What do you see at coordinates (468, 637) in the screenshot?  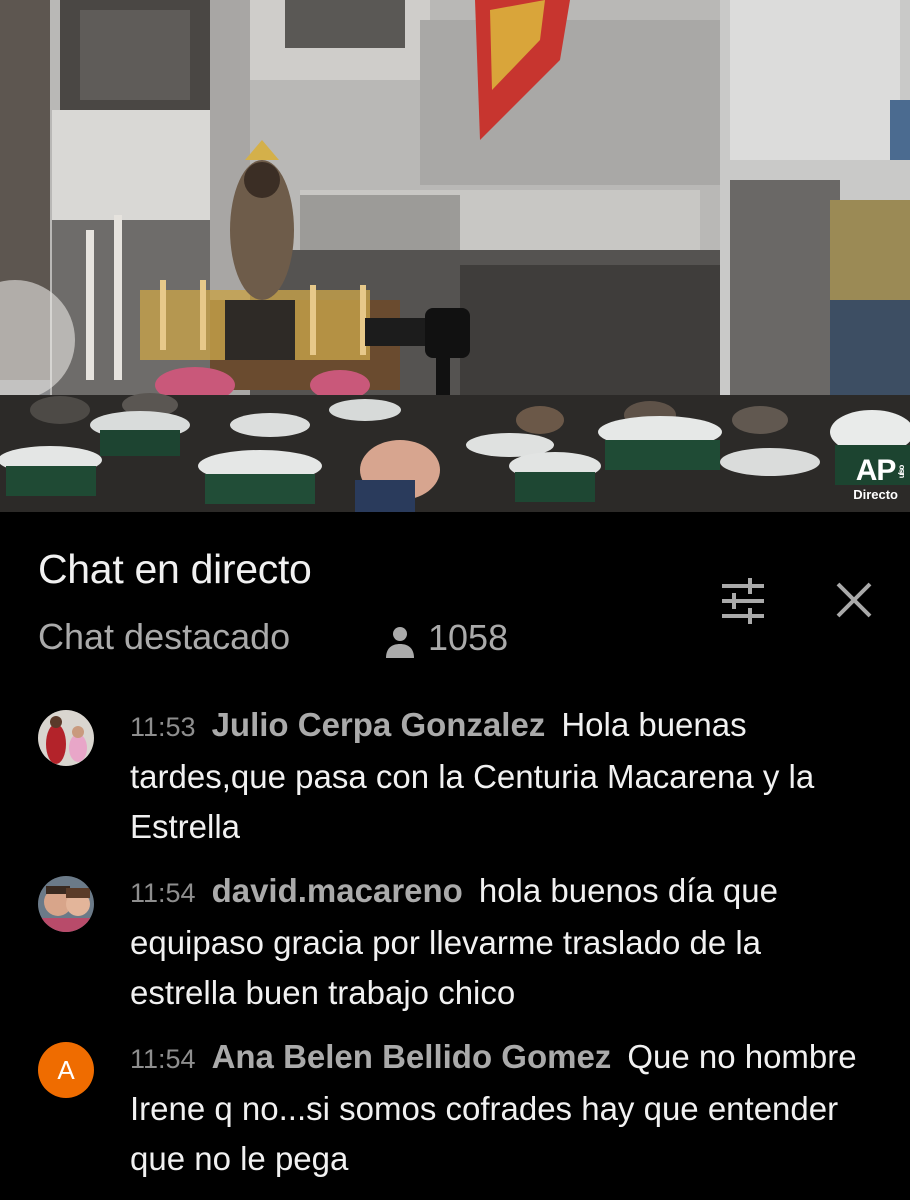 I see `viewer-count-value: 1058` at bounding box center [468, 637].